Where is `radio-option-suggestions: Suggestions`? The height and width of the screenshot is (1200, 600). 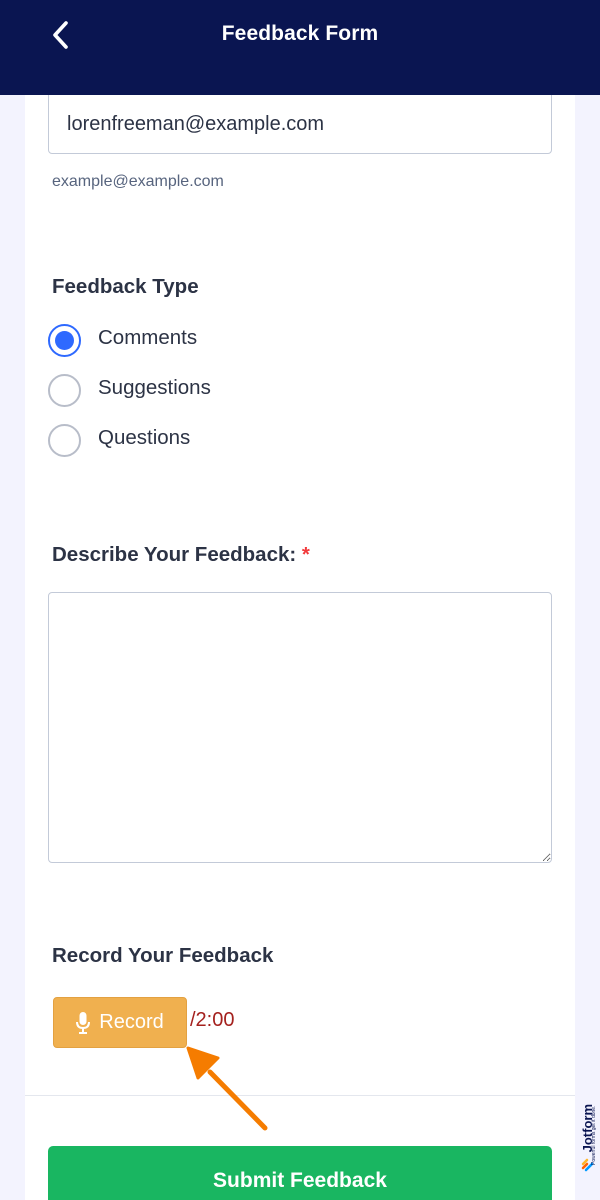
radio-option-suggestions: Suggestions is located at coordinates (129, 390).